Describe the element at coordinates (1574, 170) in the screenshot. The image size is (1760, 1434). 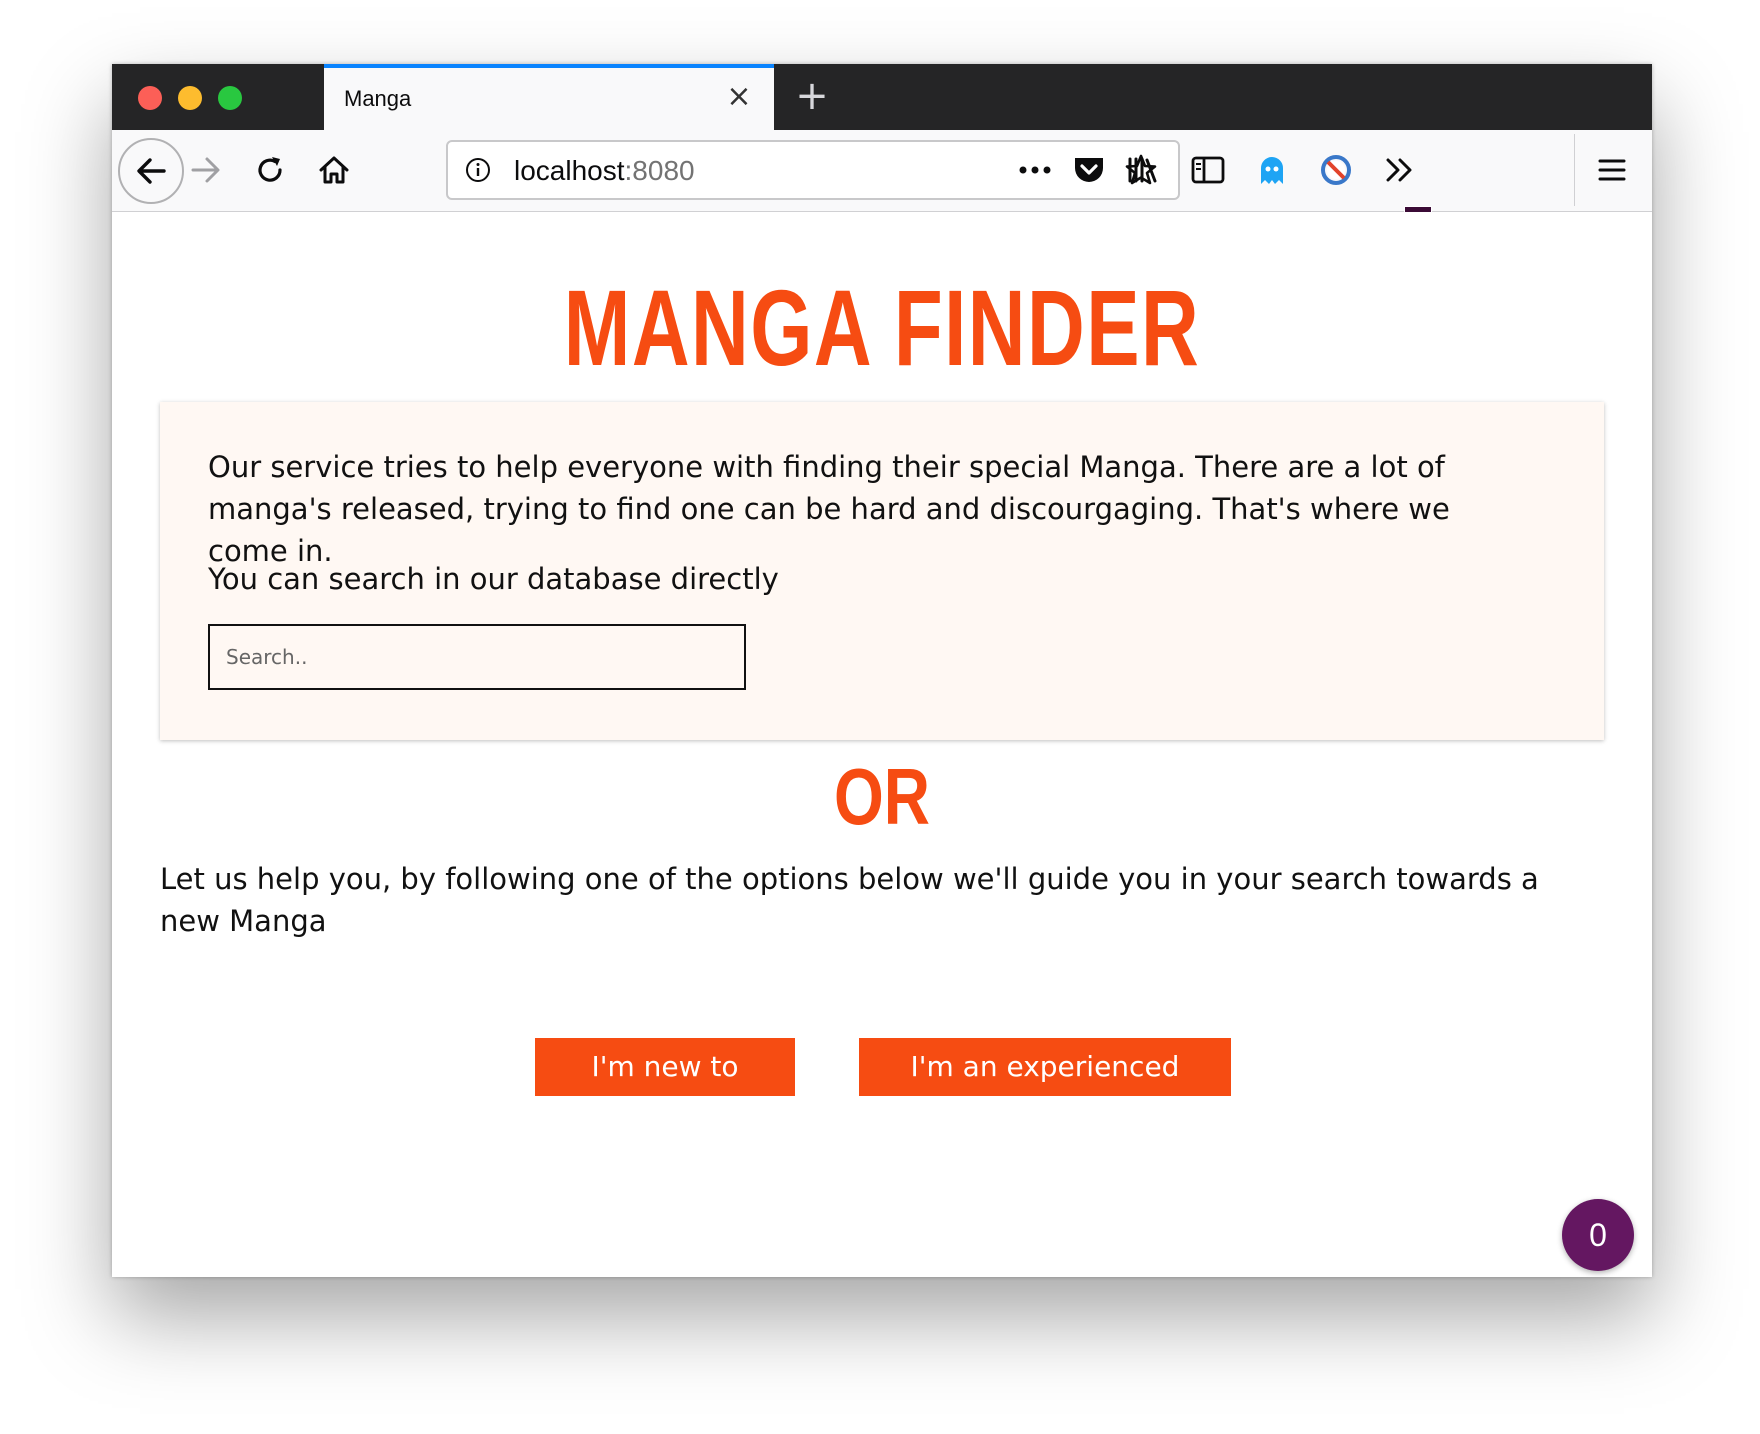
I see `toolbar-separator` at that location.